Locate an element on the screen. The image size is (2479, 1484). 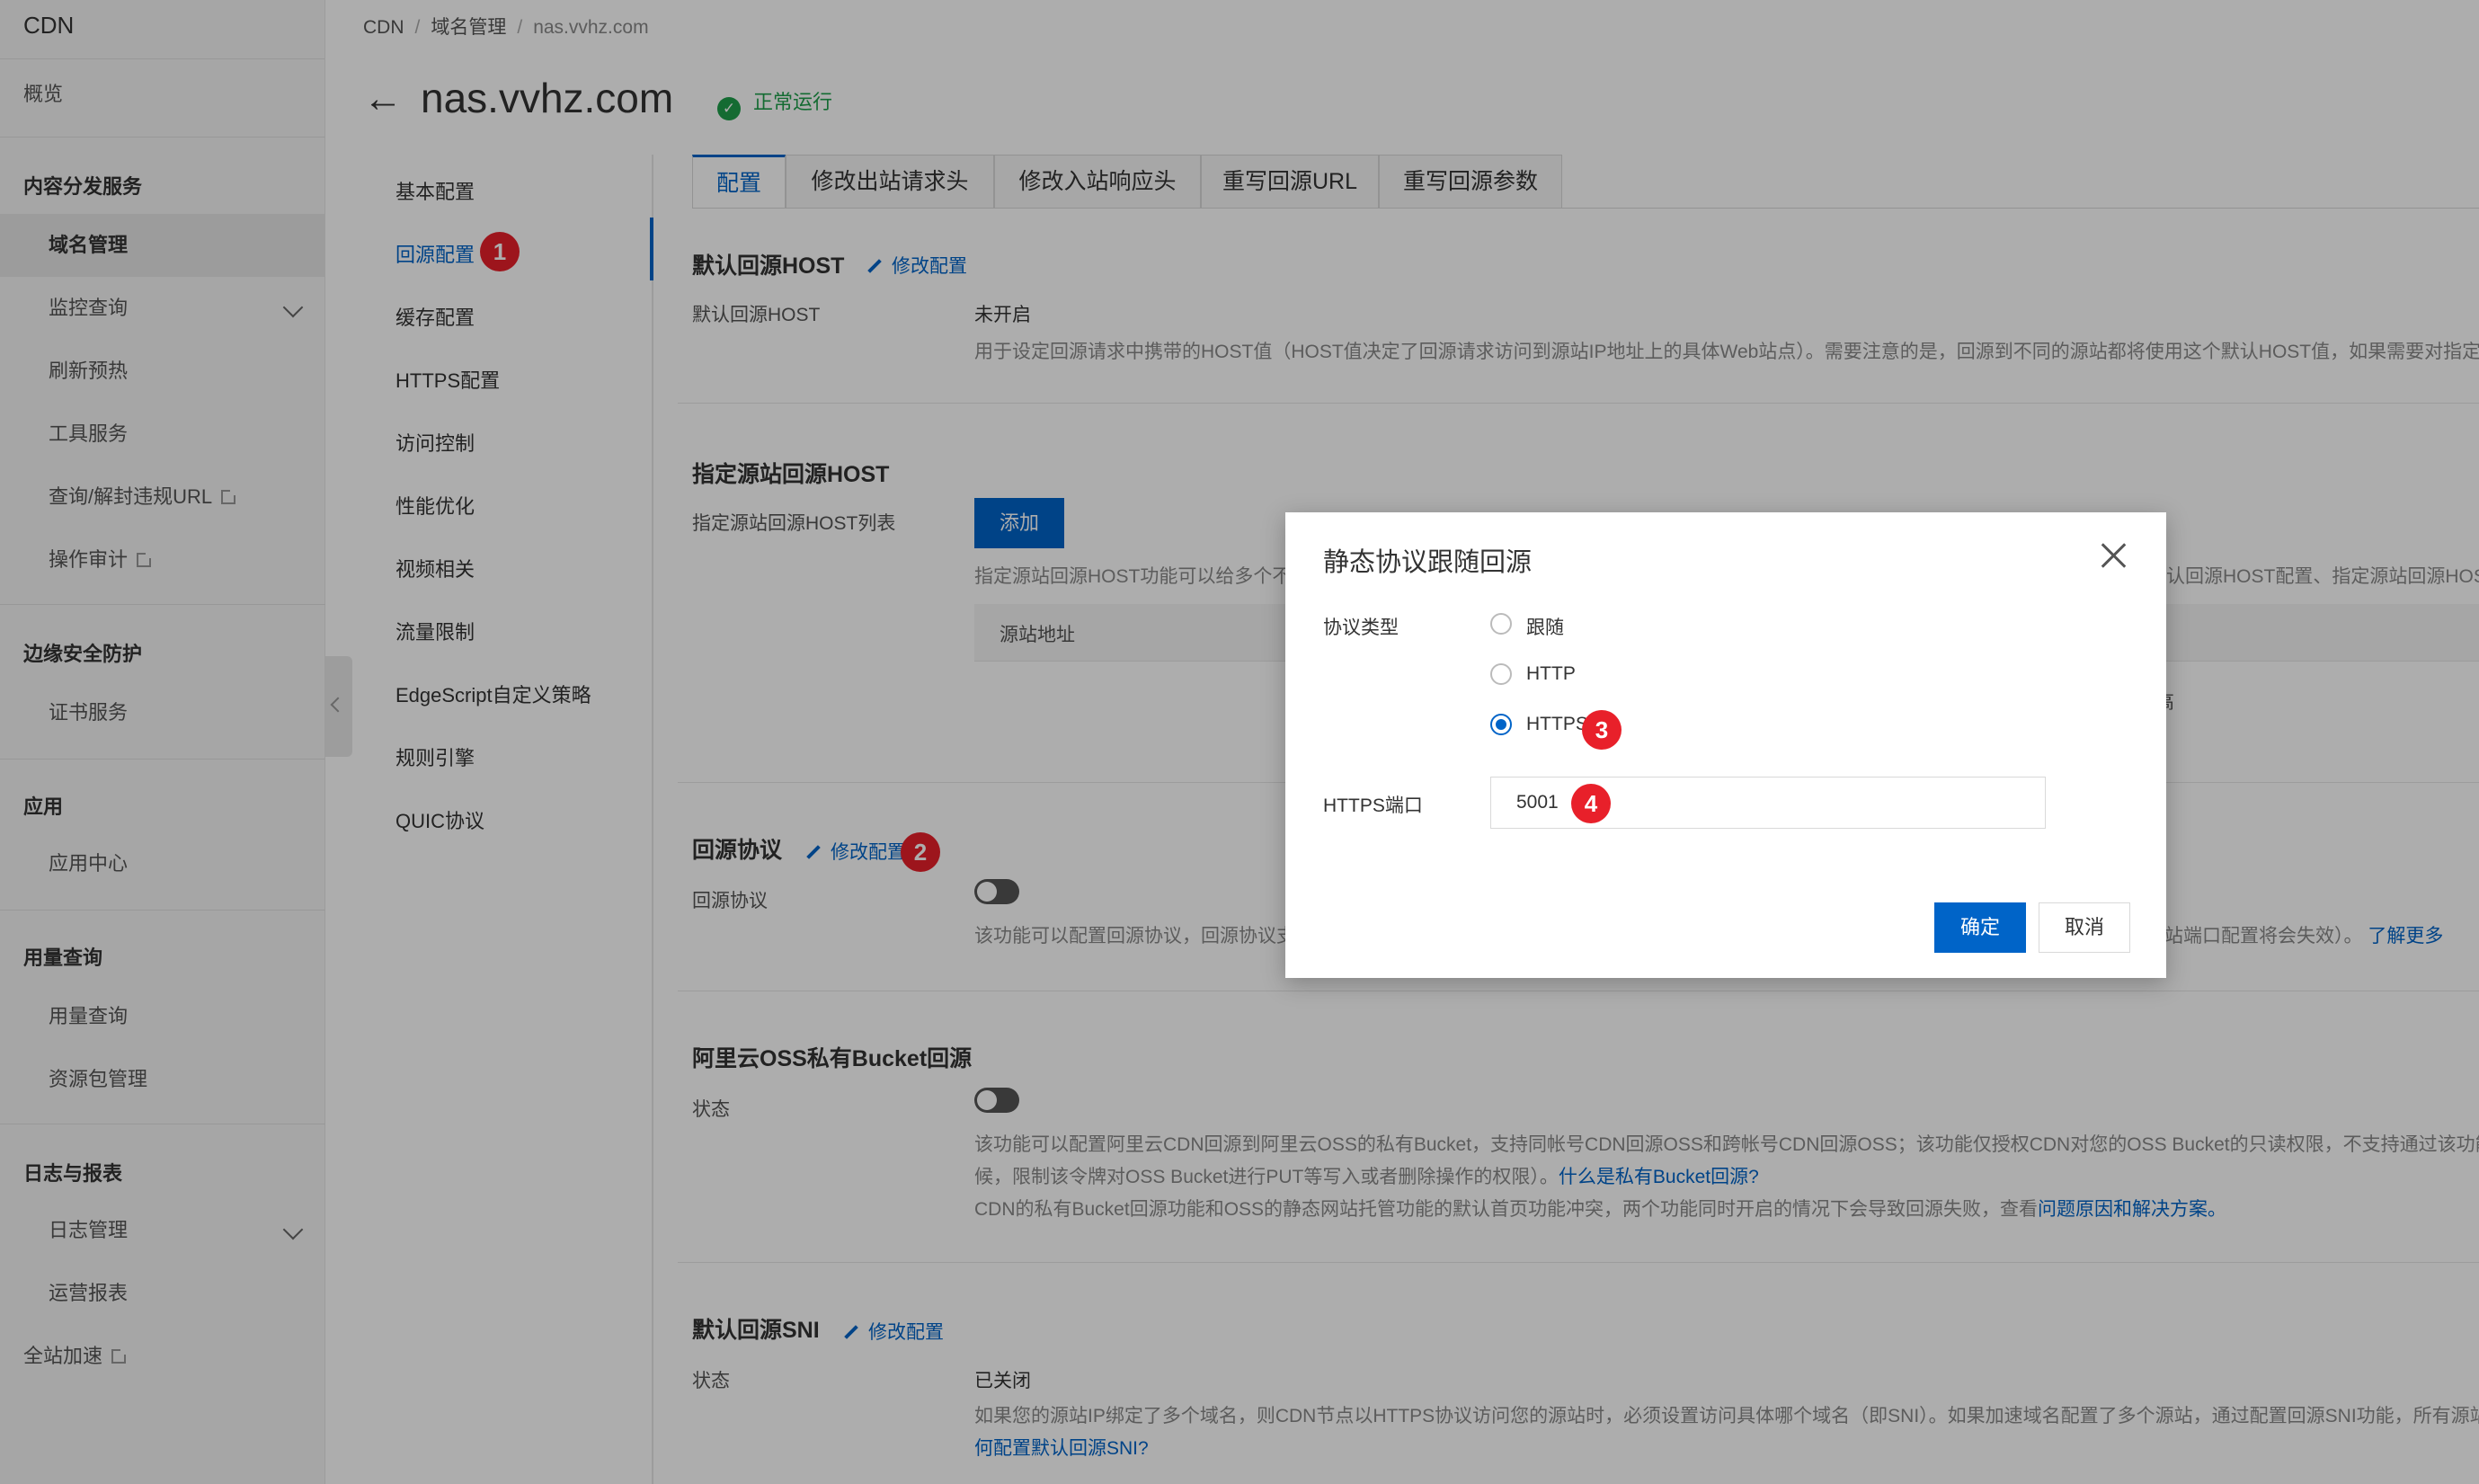
https-port-label: HTTPS端口 is located at coordinates (1373, 805).